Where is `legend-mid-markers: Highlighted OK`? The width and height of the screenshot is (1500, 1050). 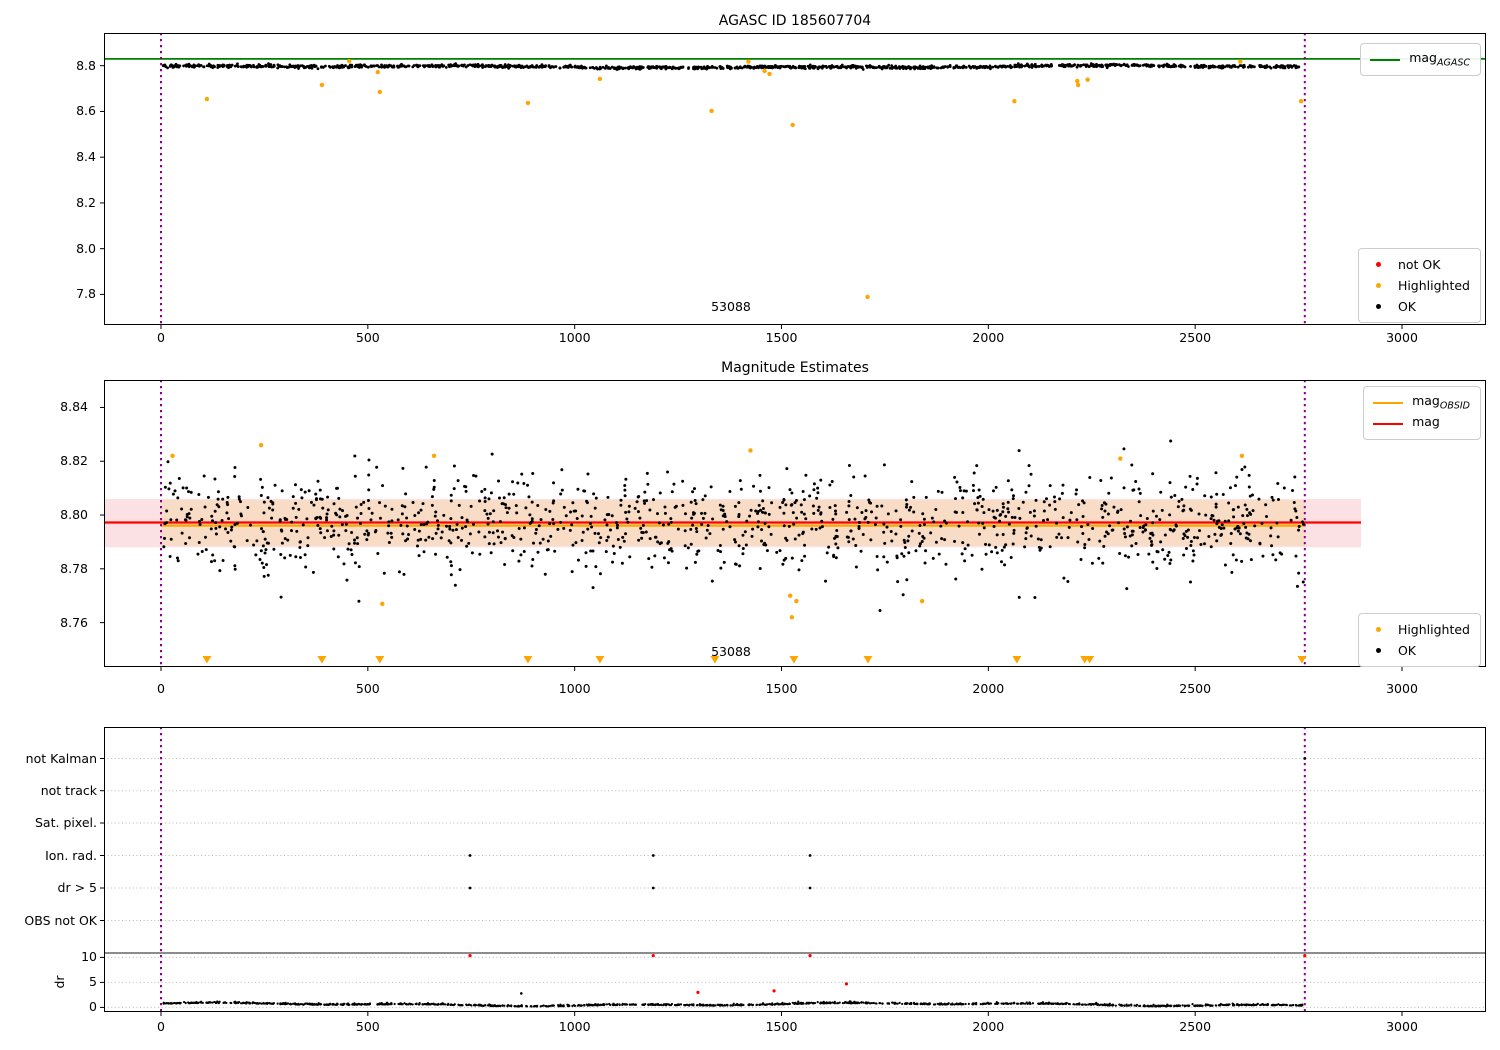
legend-mid-markers: Highlighted OK is located at coordinates (1419, 640).